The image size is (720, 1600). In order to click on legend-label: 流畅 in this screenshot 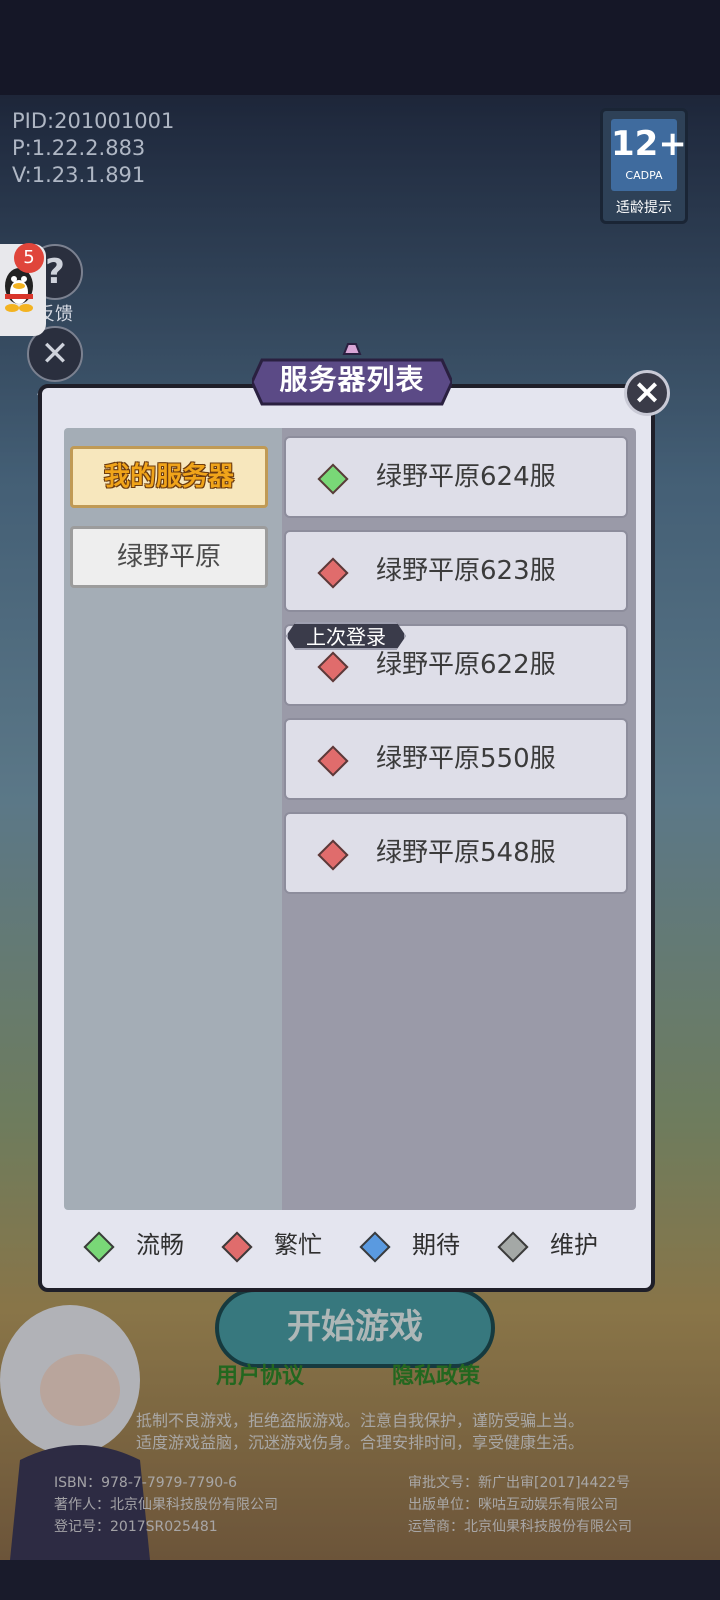, I will do `click(160, 1245)`.